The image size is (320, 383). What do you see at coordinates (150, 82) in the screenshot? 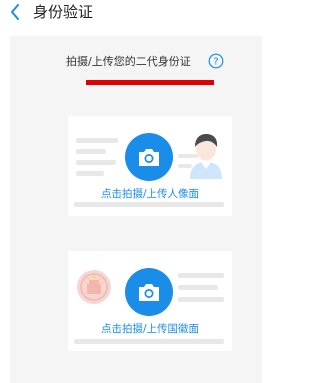
I see `highlight-underline` at bounding box center [150, 82].